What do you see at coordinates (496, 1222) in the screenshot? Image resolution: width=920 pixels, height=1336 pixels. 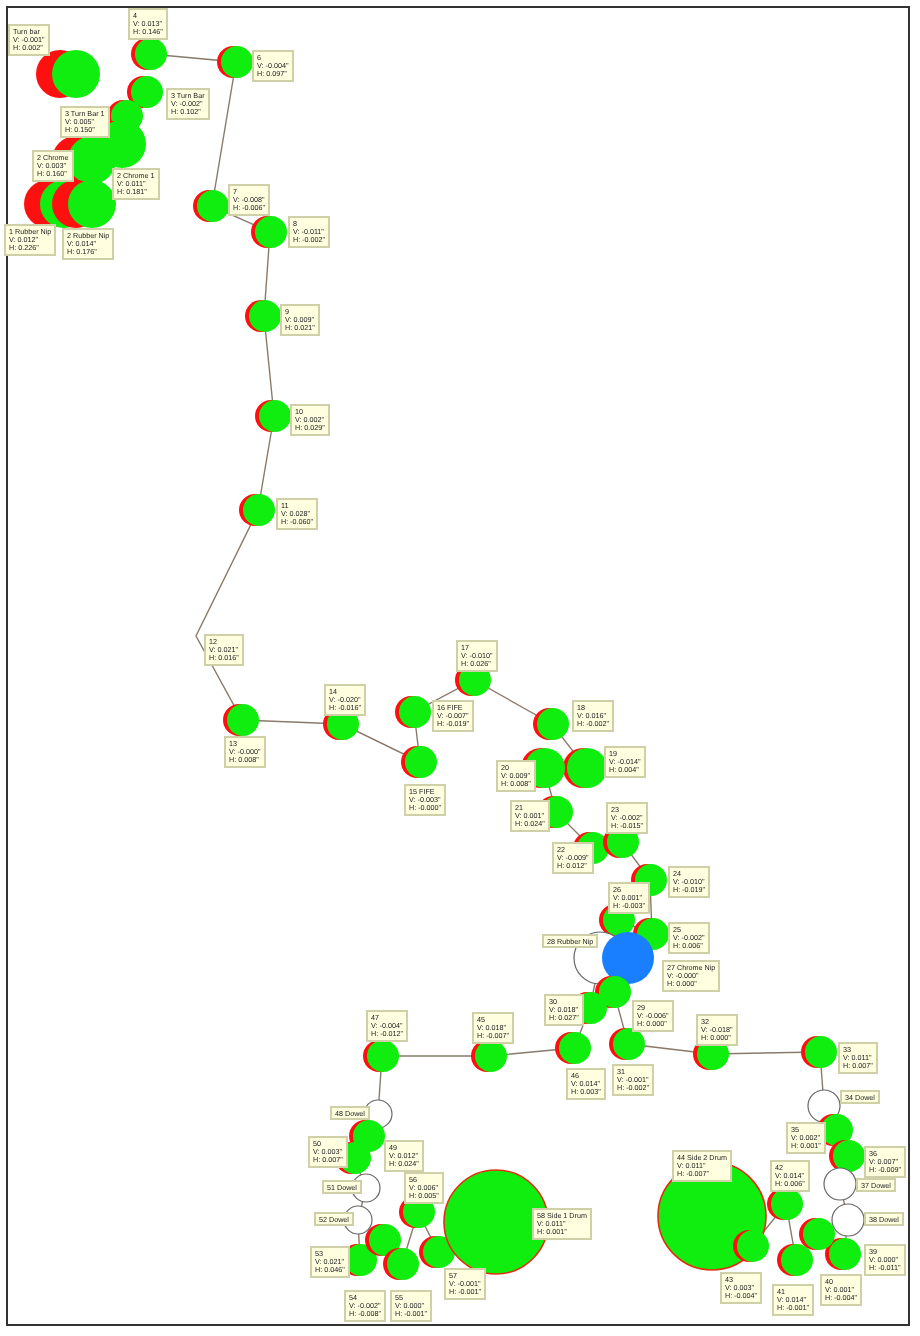 I see `drum` at bounding box center [496, 1222].